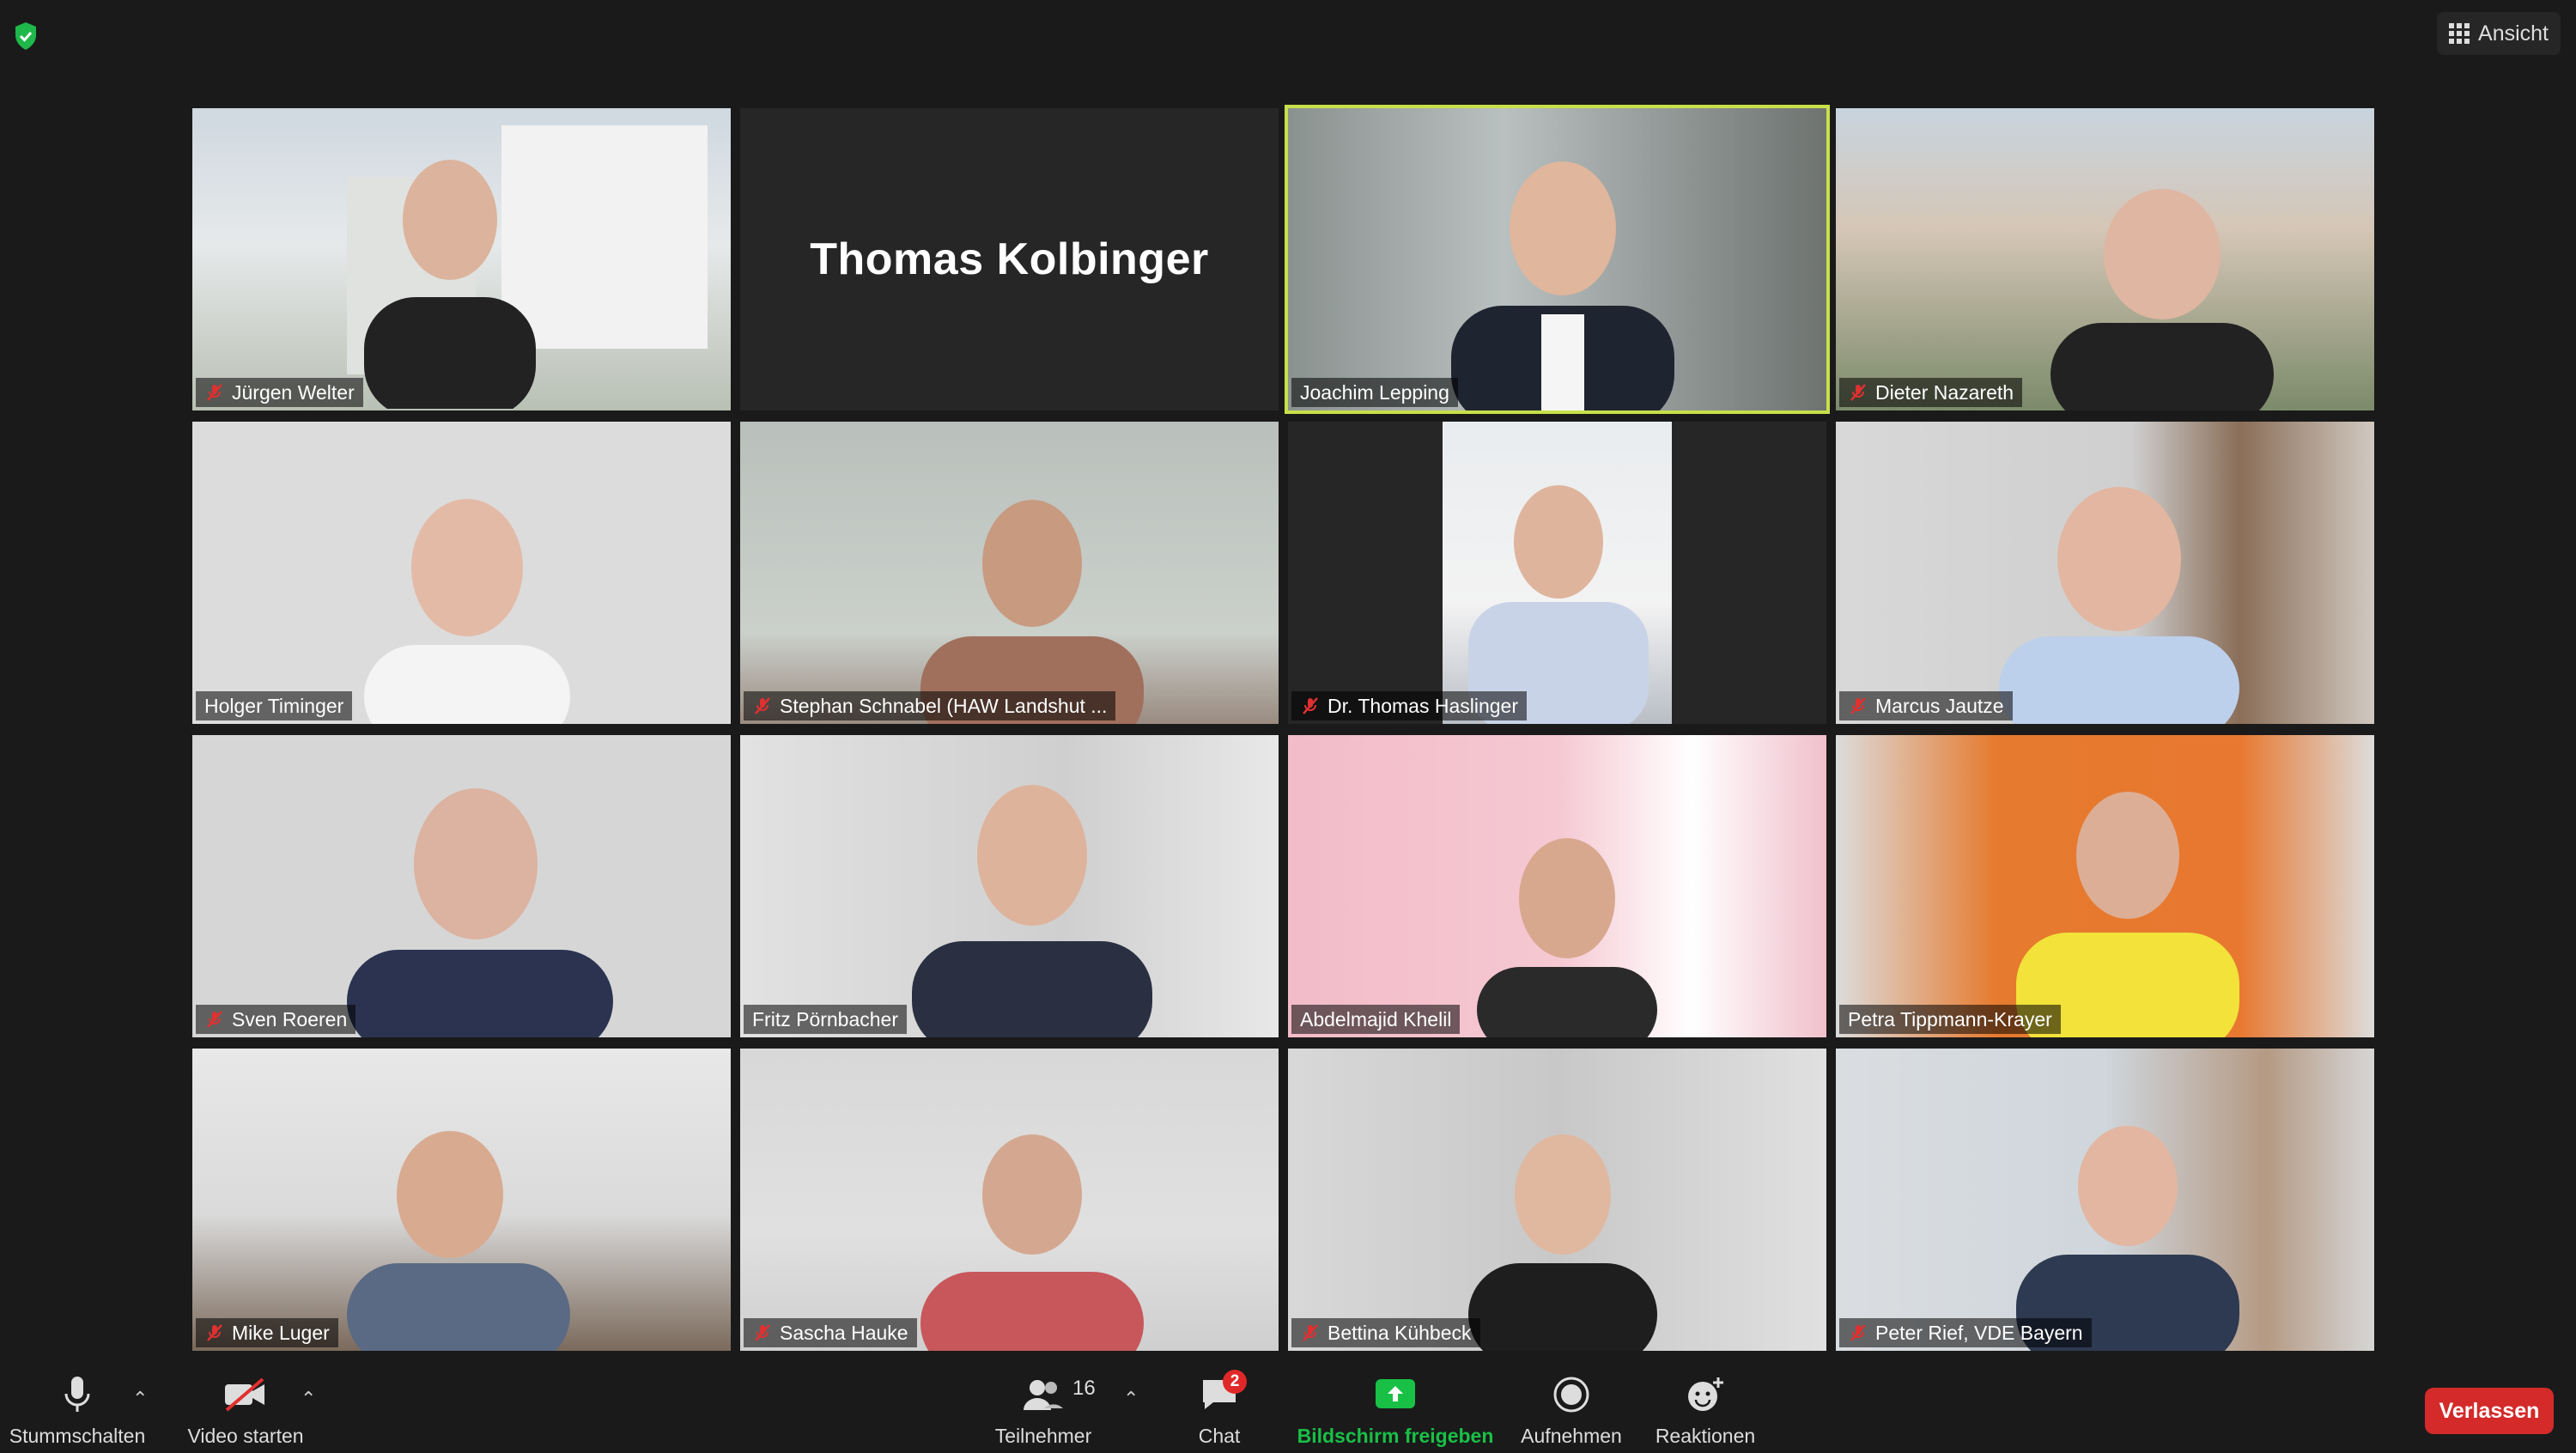 Image resolution: width=2576 pixels, height=1453 pixels. I want to click on participant-display-name: Thomas Kolbinger, so click(1009, 259).